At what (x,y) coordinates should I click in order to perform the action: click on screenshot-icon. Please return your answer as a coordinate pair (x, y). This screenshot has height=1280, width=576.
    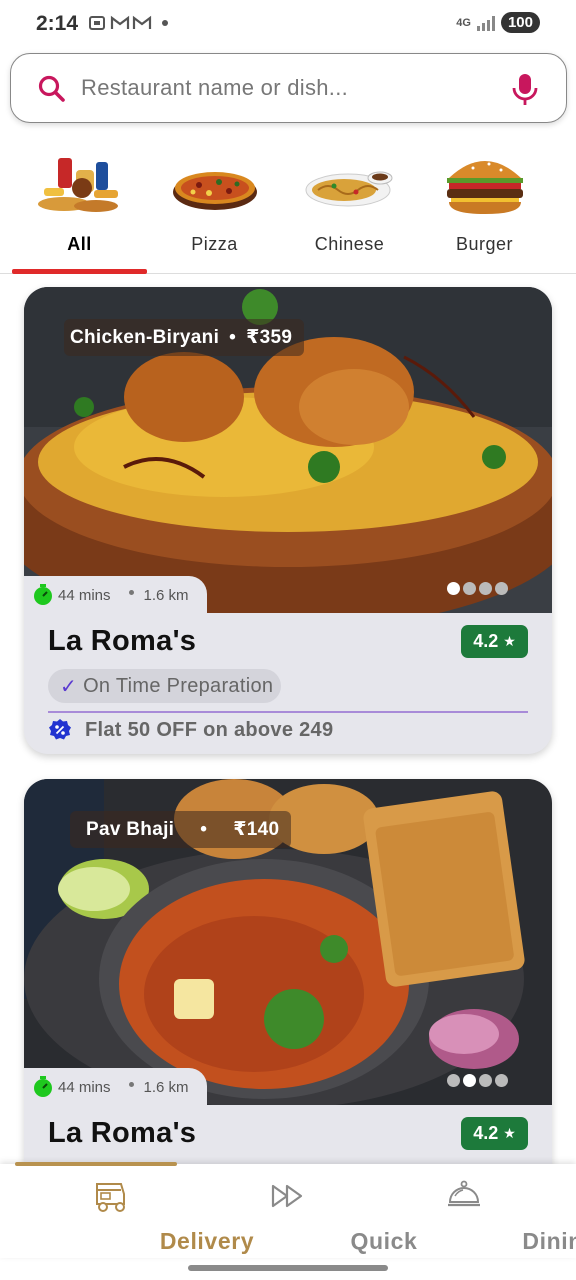
    Looking at the image, I should click on (97, 23).